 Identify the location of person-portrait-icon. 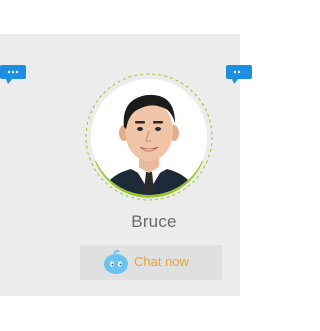
(149, 137).